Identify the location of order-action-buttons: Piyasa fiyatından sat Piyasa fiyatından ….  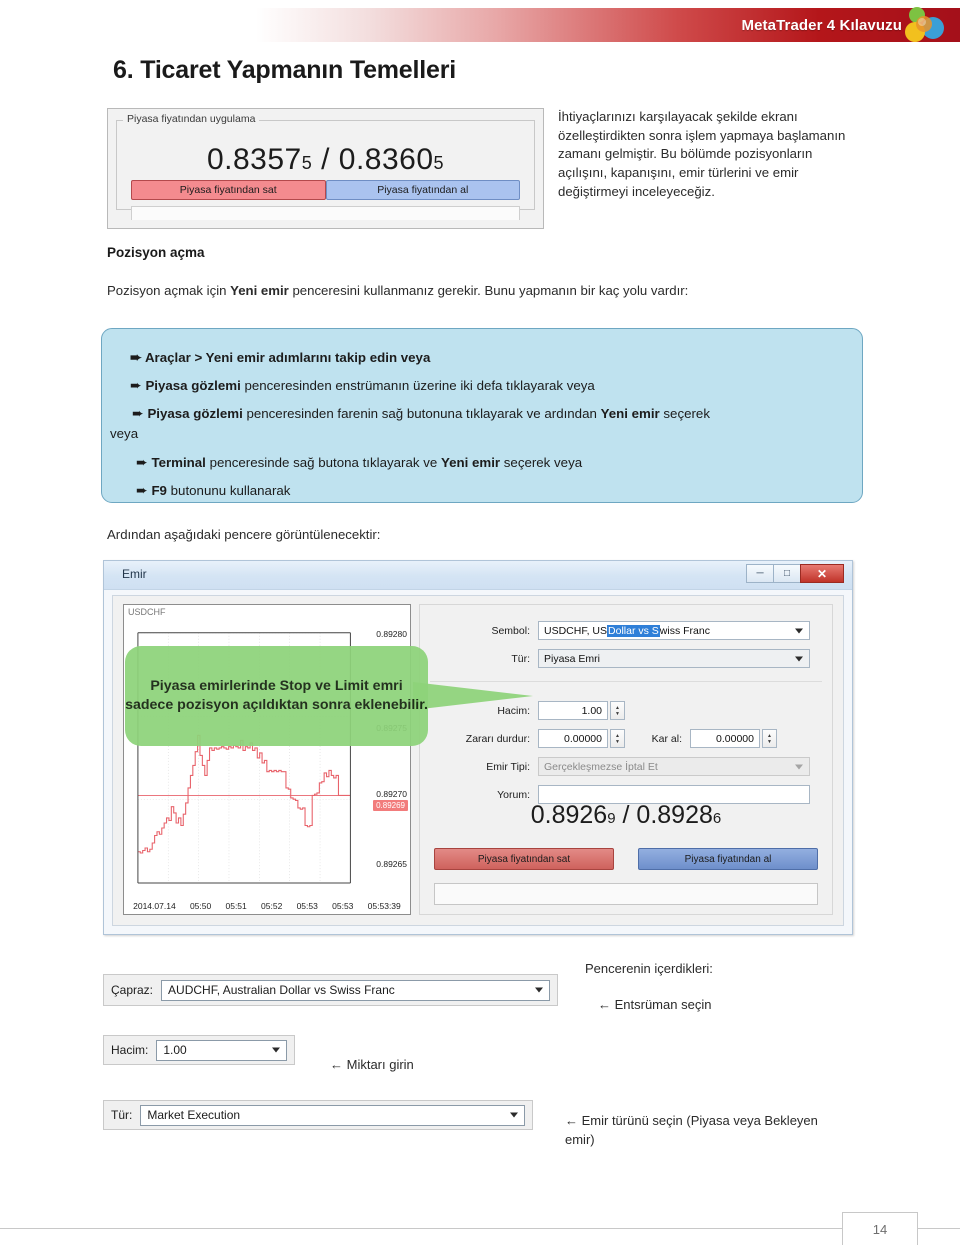
(626, 859).